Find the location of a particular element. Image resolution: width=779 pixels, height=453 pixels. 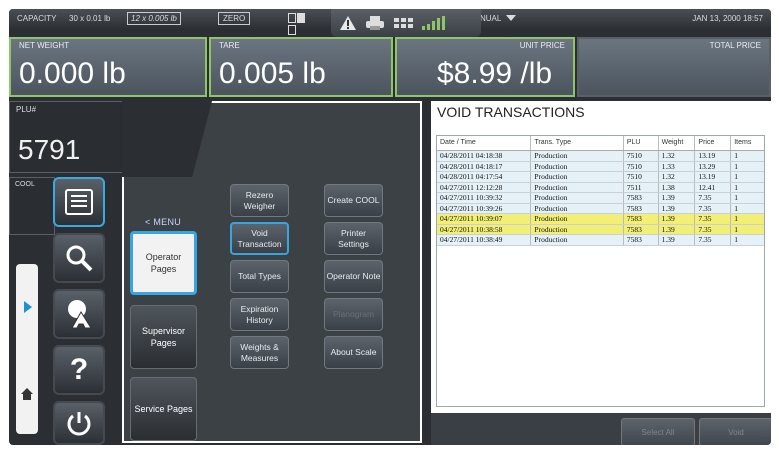

table-cell: 04/27/2011 12:12:28 is located at coordinates (484, 187).